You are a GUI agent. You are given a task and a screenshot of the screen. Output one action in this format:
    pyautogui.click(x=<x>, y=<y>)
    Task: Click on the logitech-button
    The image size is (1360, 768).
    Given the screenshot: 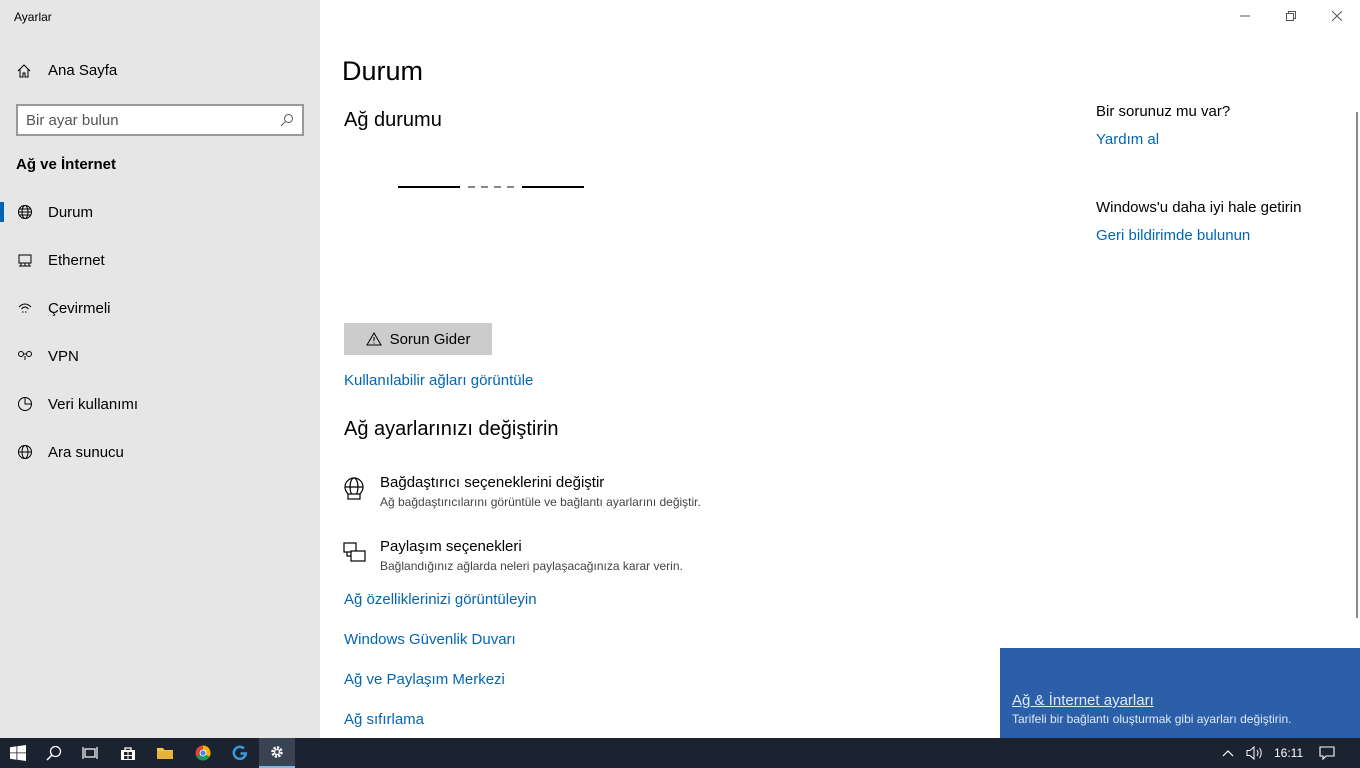 What is the action you would take?
    pyautogui.click(x=240, y=753)
    